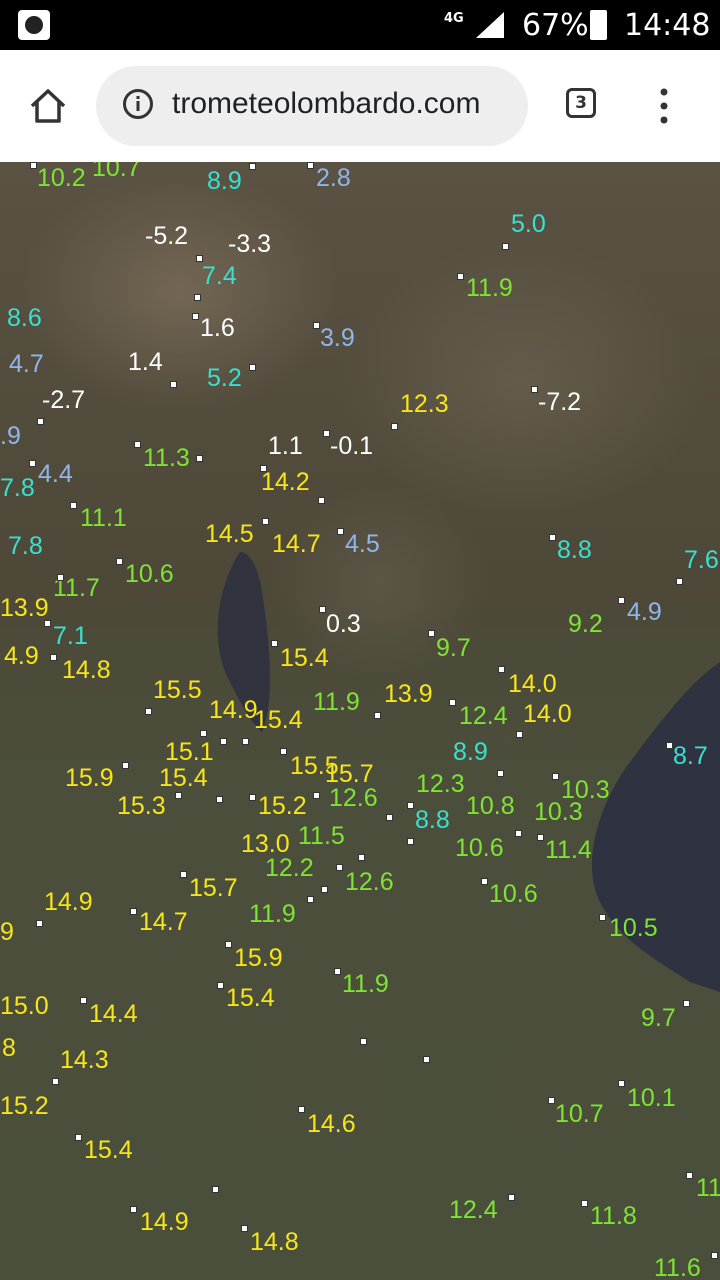 Image resolution: width=720 pixels, height=1280 pixels. What do you see at coordinates (664, 106) in the screenshot?
I see `overflow-menu-icon` at bounding box center [664, 106].